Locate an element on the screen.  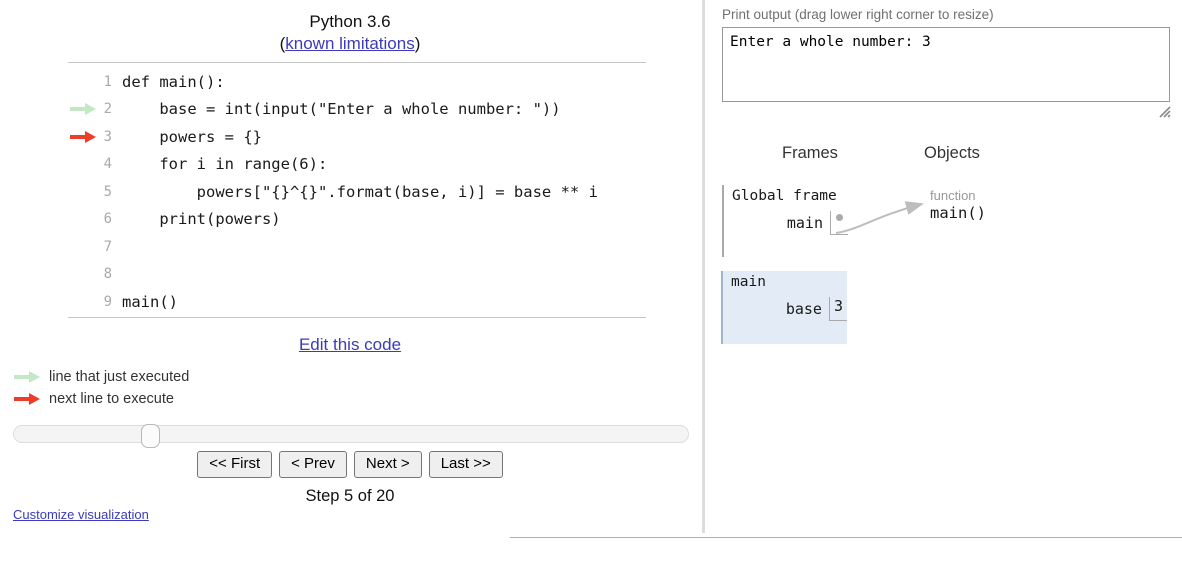
local-frame-main: main base 3 is located at coordinates (784, 307).